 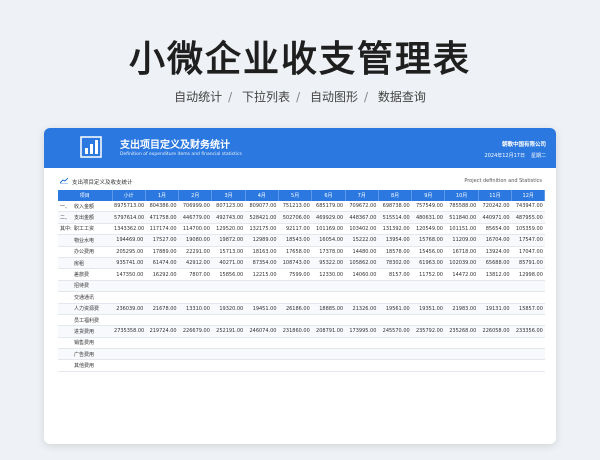 What do you see at coordinates (92, 320) in the screenshot?
I see `row-item-label: 员工福利费` at bounding box center [92, 320].